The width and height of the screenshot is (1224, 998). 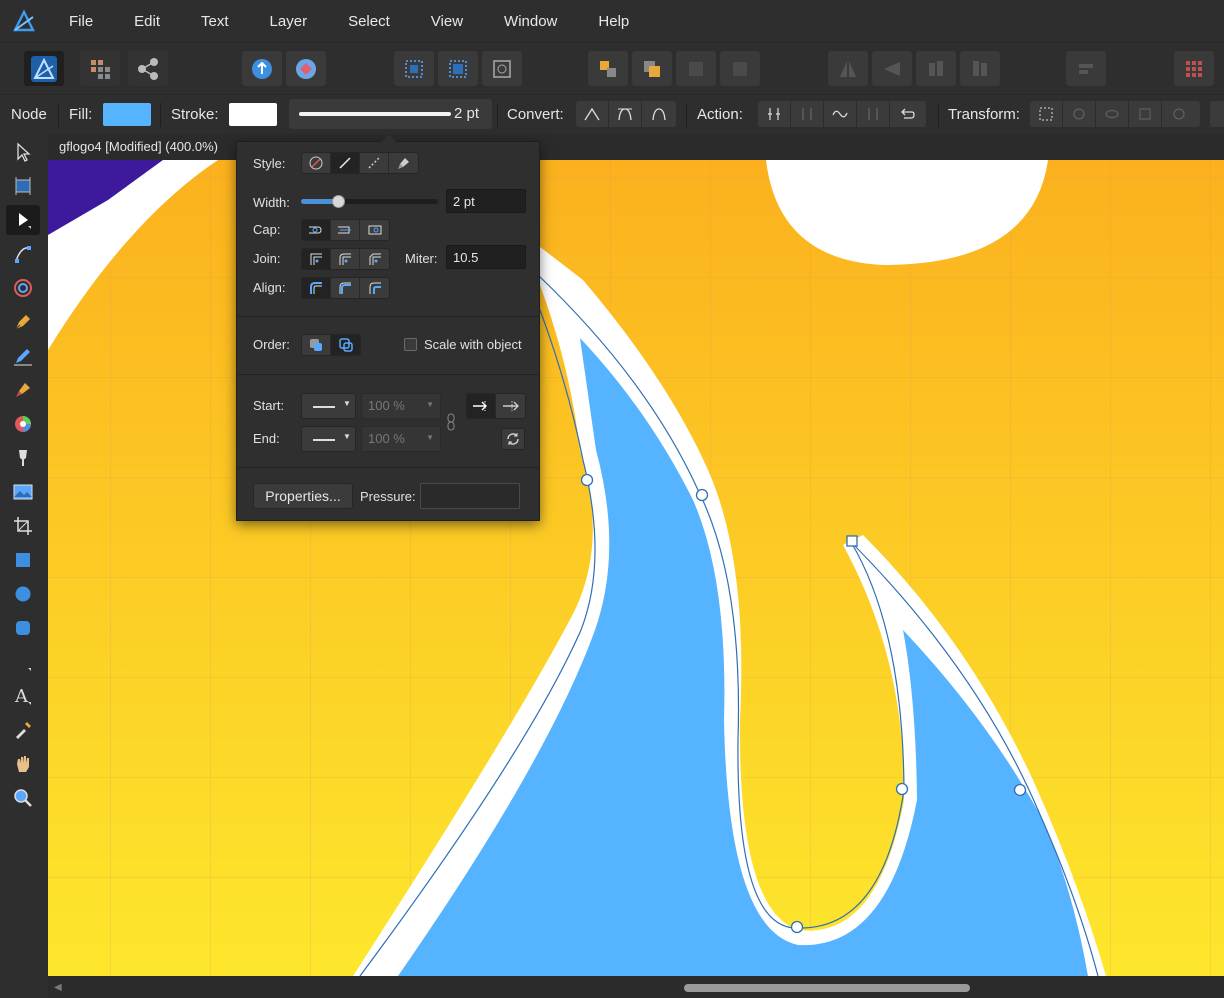 I want to click on break-curve-icon, so click(x=774, y=114).